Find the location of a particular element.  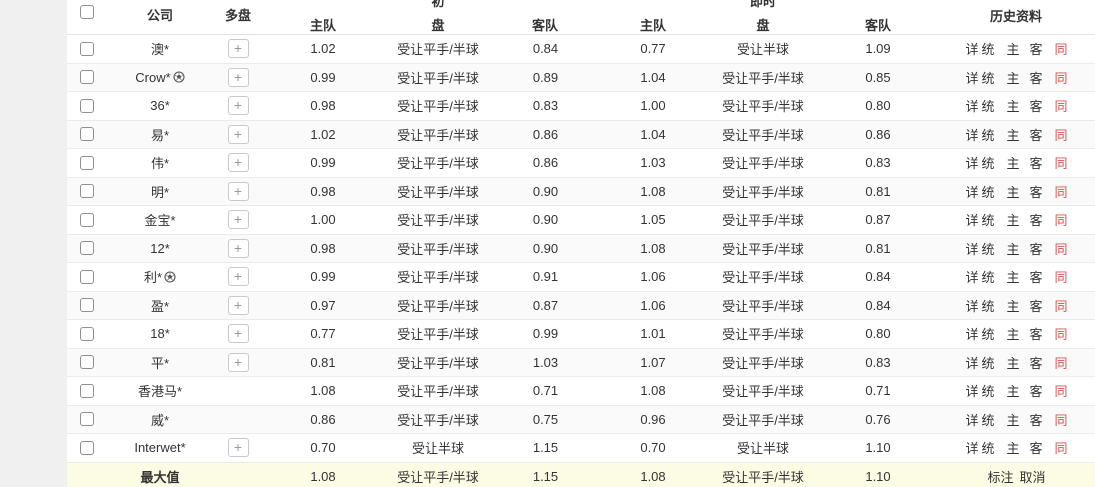

cancel-link: 取消 is located at coordinates (1033, 477).